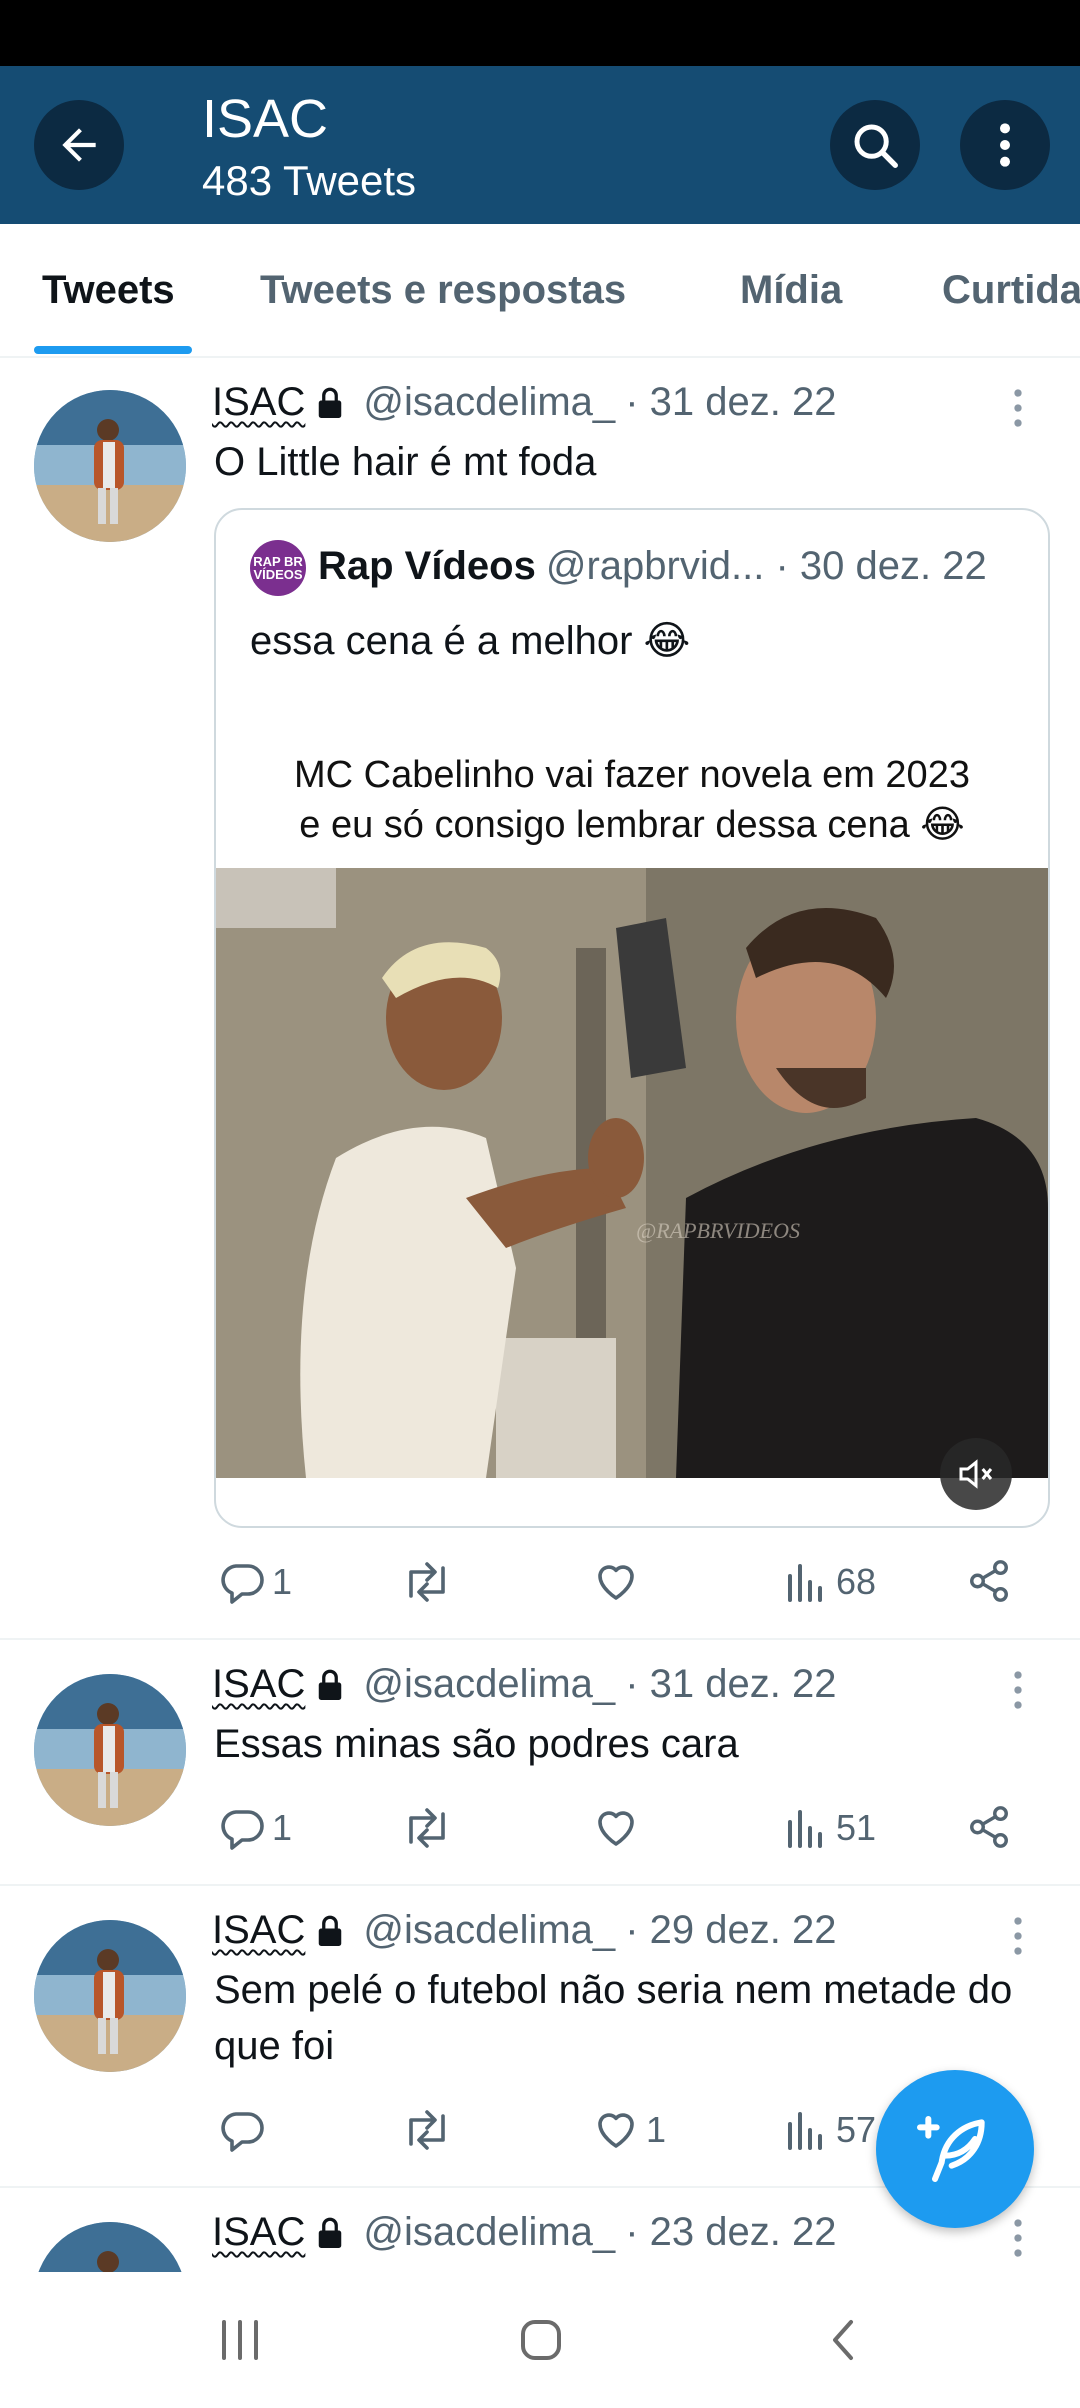 This screenshot has width=1080, height=2408. Describe the element at coordinates (470, 641) in the screenshot. I see `quote-text: essa cena é a melhor 😂` at that location.